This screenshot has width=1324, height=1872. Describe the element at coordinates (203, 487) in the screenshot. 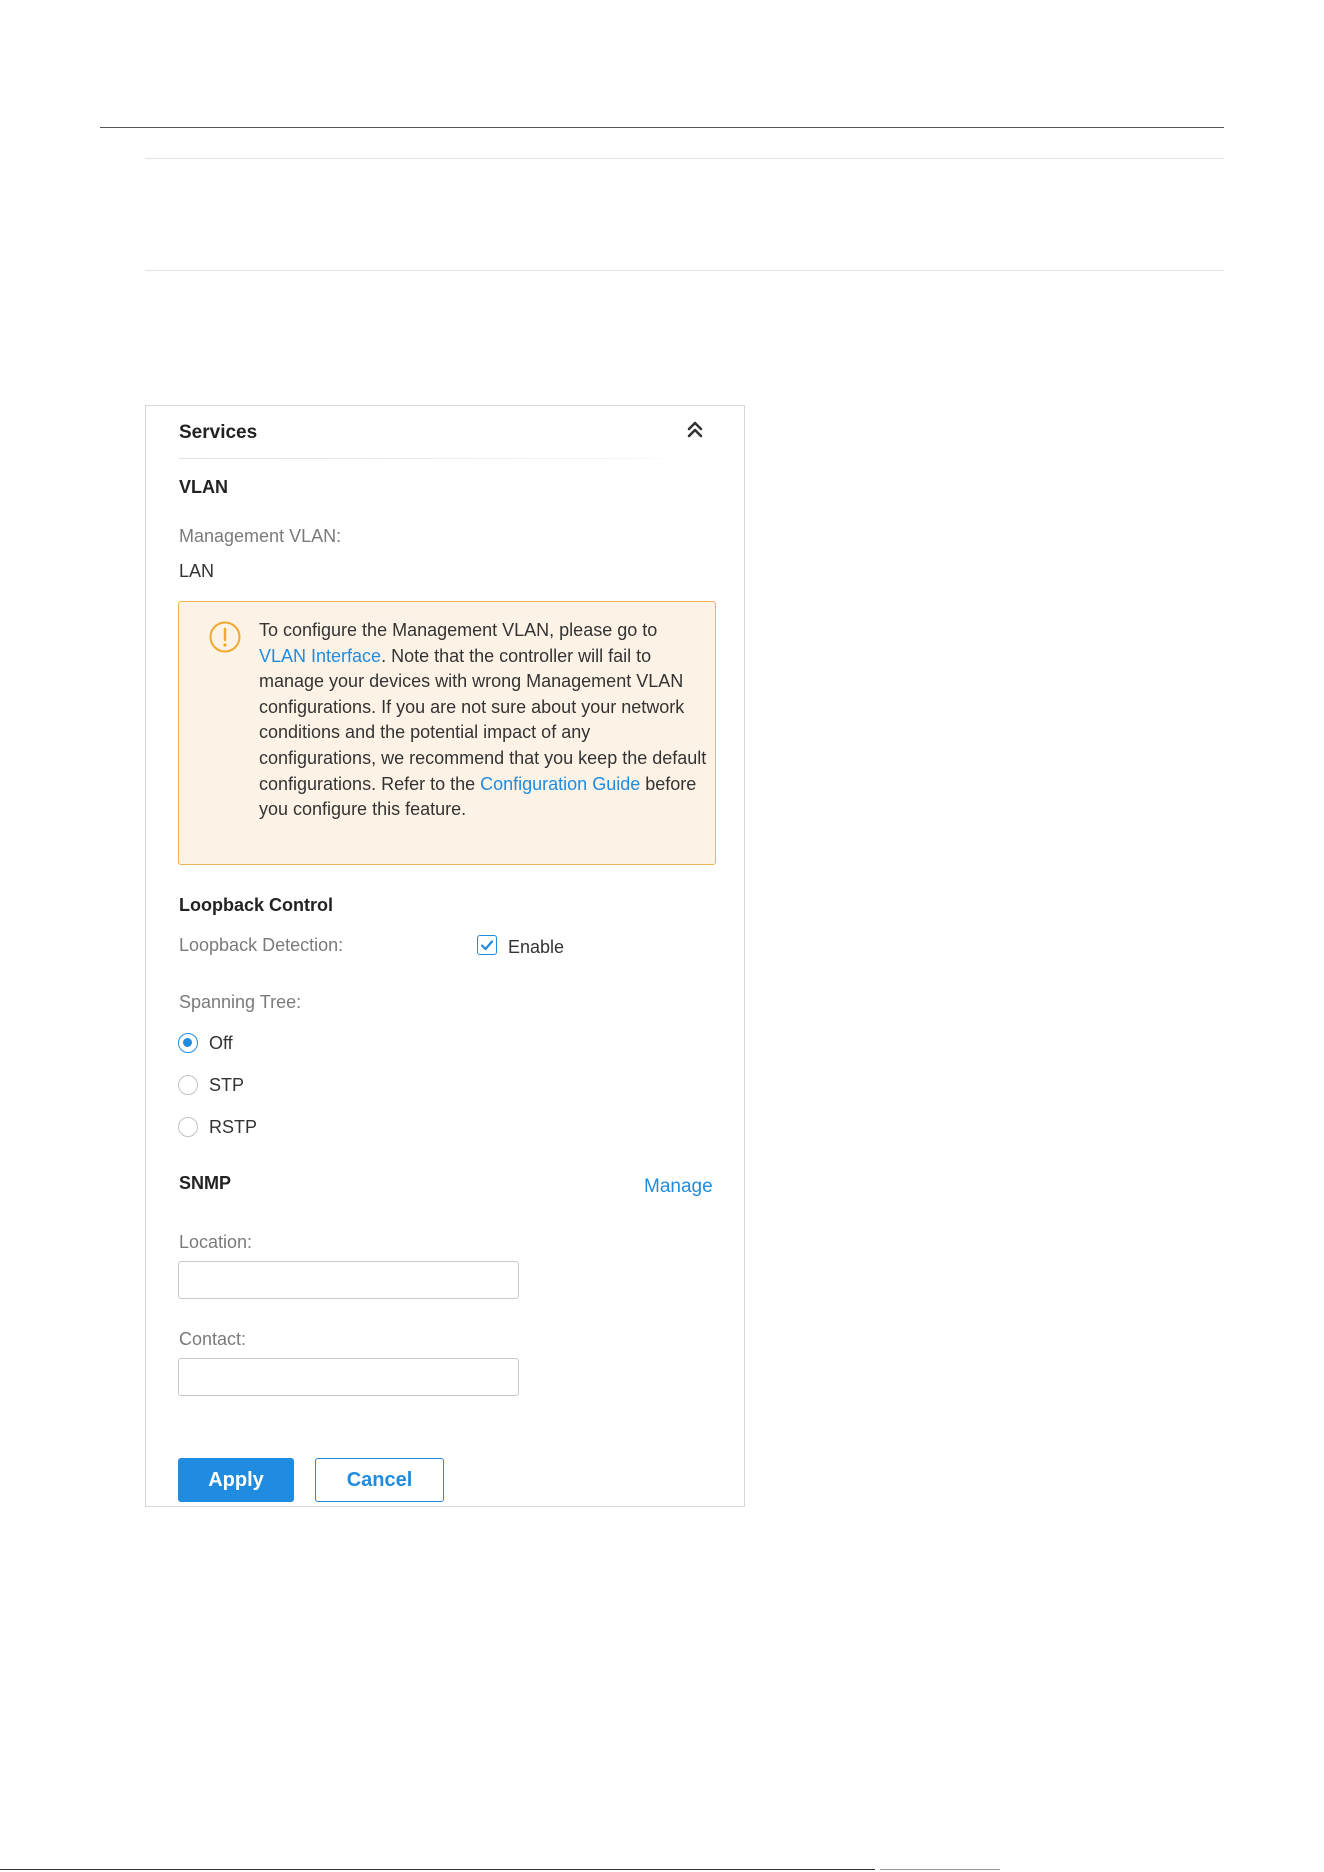

I see `vlan-heading: VLAN` at that location.